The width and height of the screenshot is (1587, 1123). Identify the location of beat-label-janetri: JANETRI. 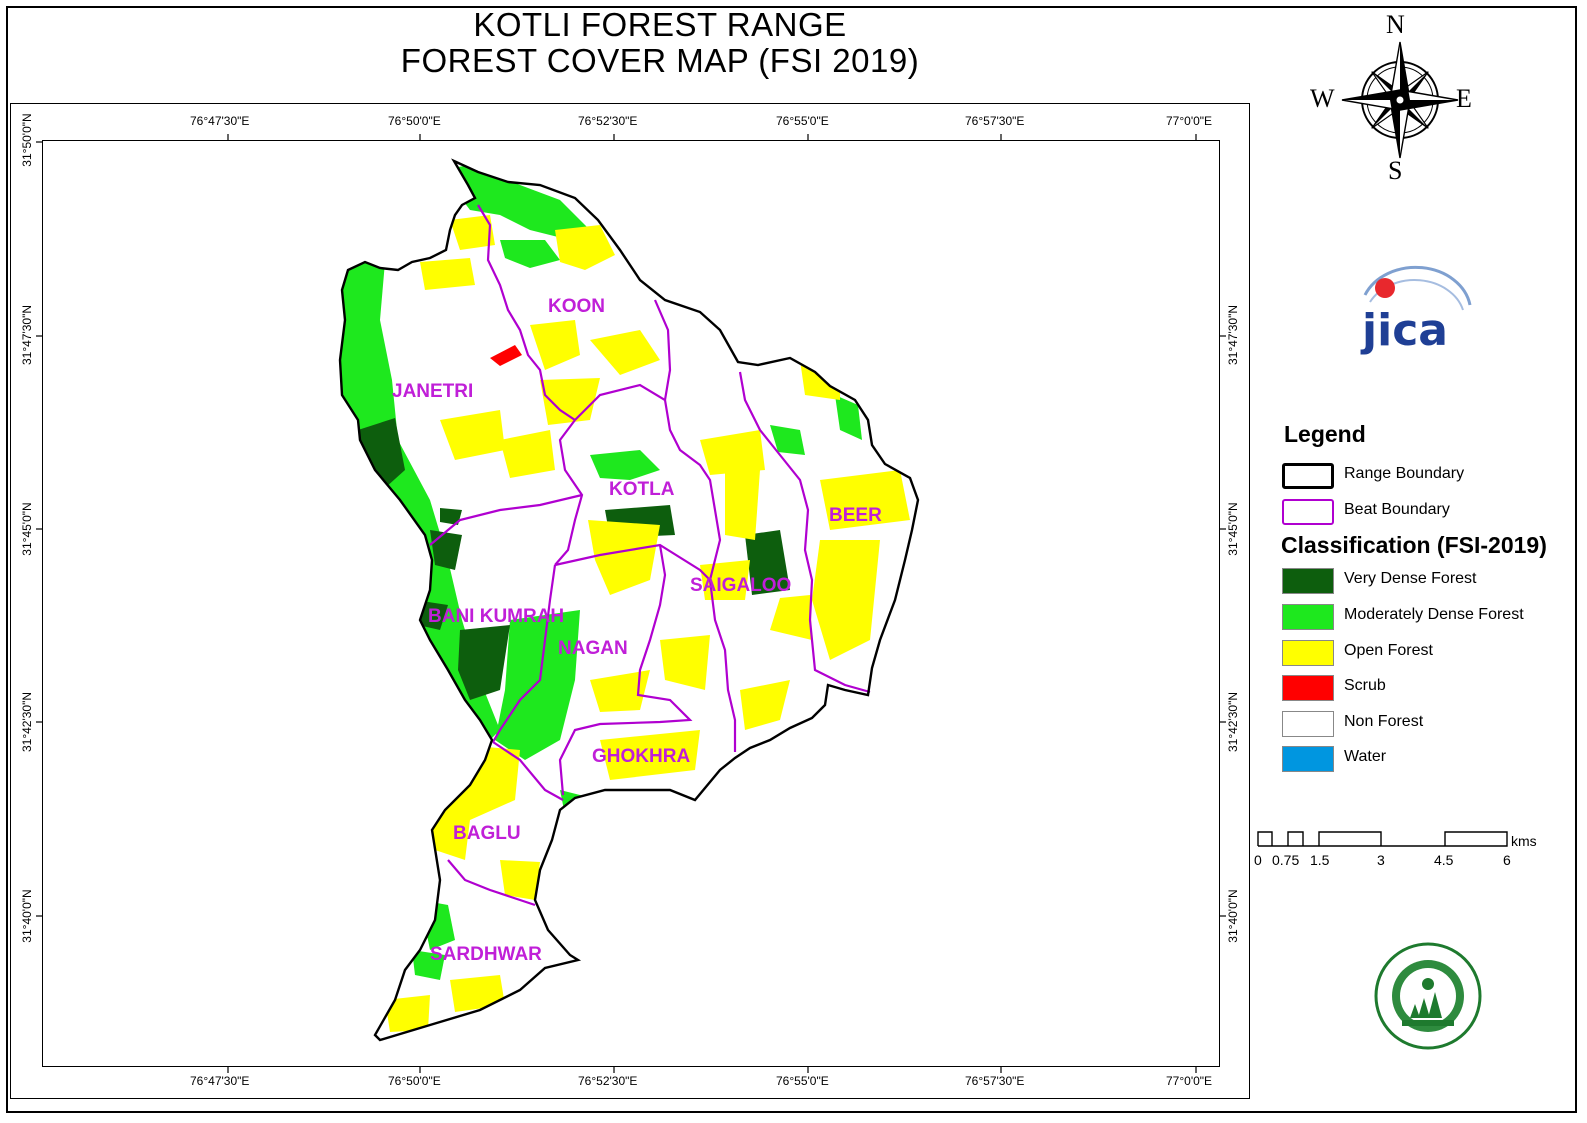
(433, 391).